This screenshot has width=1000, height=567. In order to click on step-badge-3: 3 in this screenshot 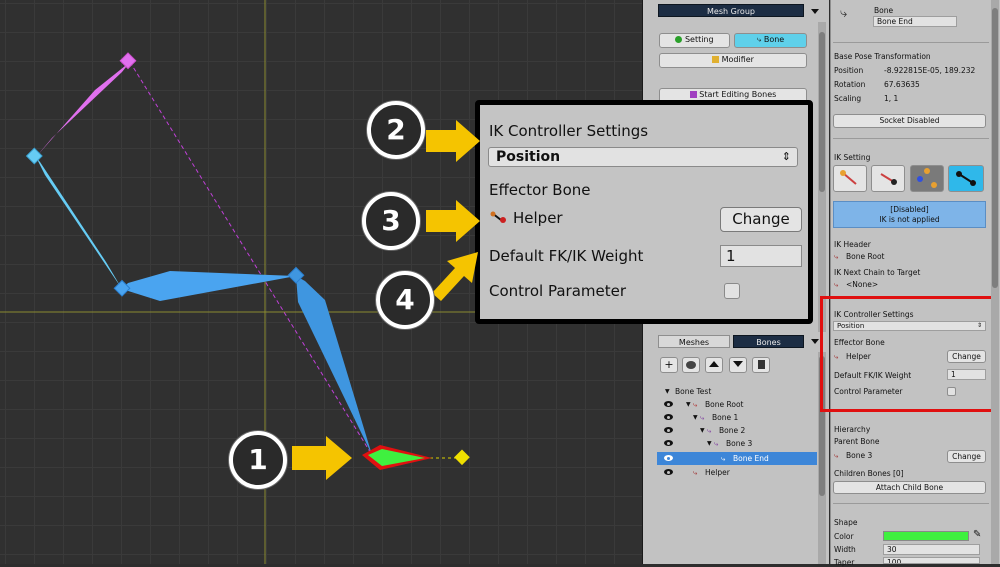, I will do `click(391, 221)`.